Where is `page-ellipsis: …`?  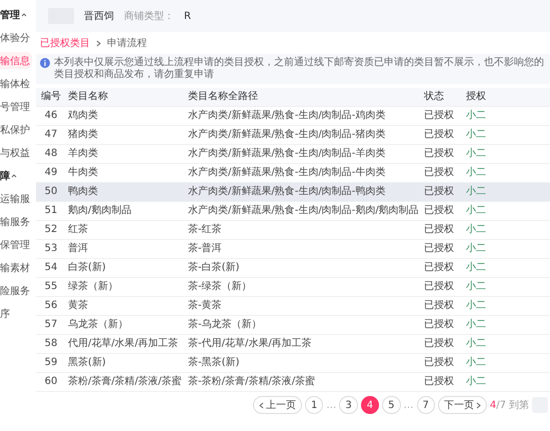
page-ellipsis: … is located at coordinates (409, 405).